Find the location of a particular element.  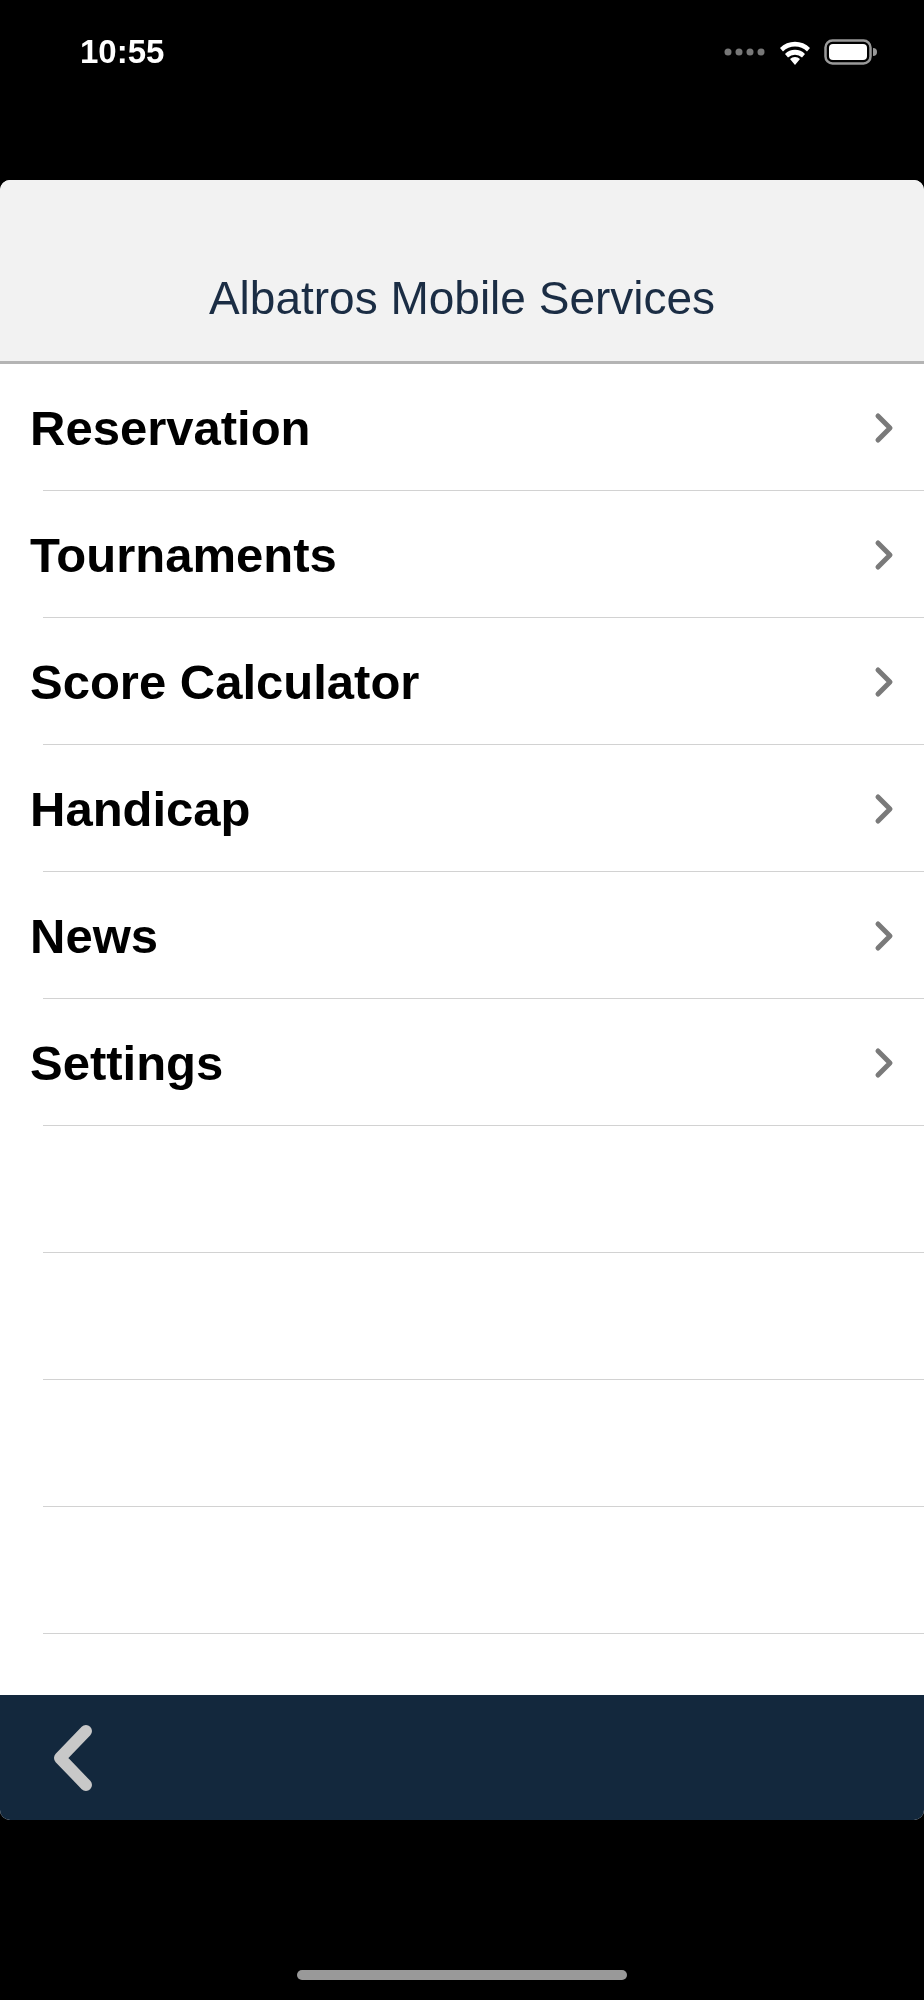

wifi-icon is located at coordinates (795, 52).